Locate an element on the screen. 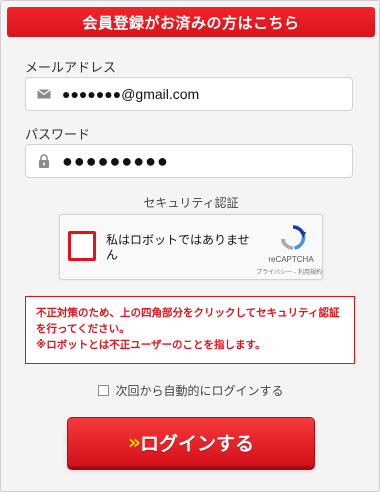 Image resolution: width=380 pixels, height=492 pixels. section-header-title: 会員登録がお済みの方はこちら is located at coordinates (191, 22).